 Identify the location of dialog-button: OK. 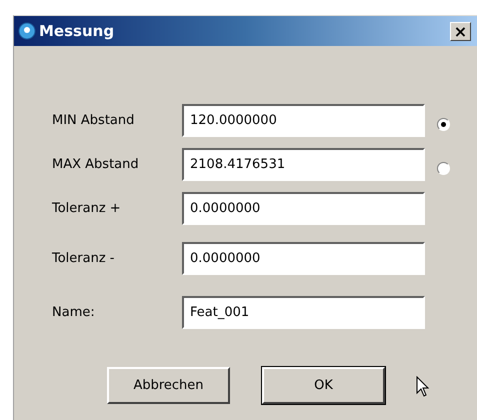
(323, 385).